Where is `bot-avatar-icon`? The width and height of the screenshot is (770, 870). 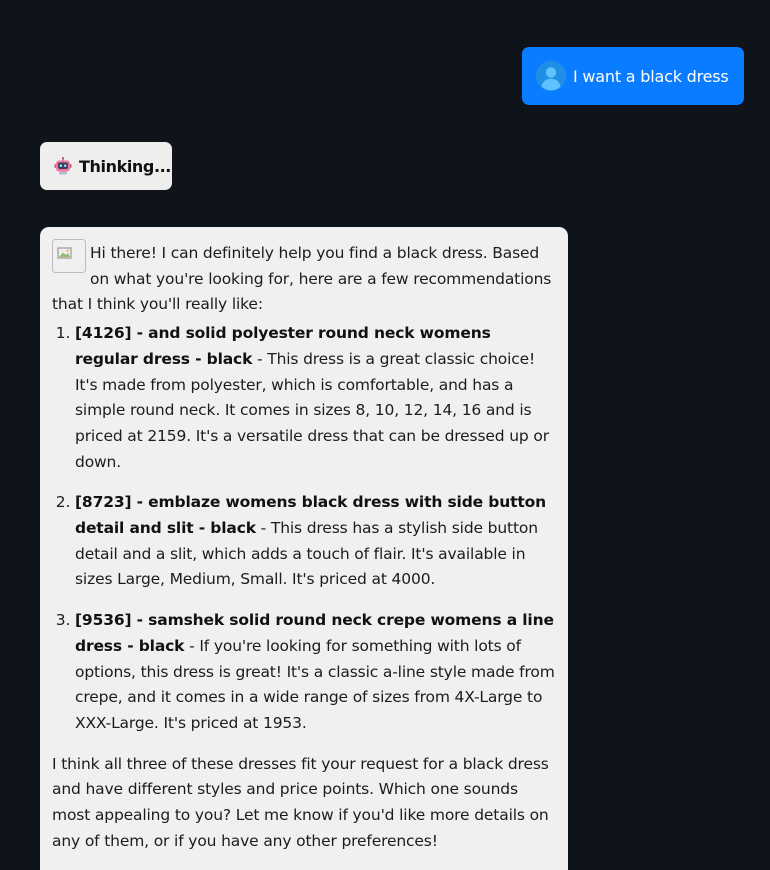
bot-avatar-icon is located at coordinates (69, 256).